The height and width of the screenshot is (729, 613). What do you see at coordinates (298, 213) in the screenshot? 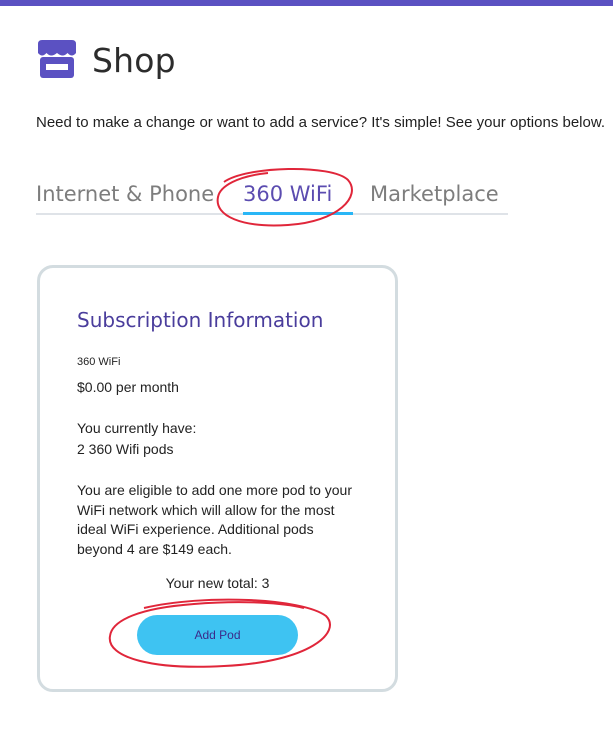
I see `active-tab-indicator` at bounding box center [298, 213].